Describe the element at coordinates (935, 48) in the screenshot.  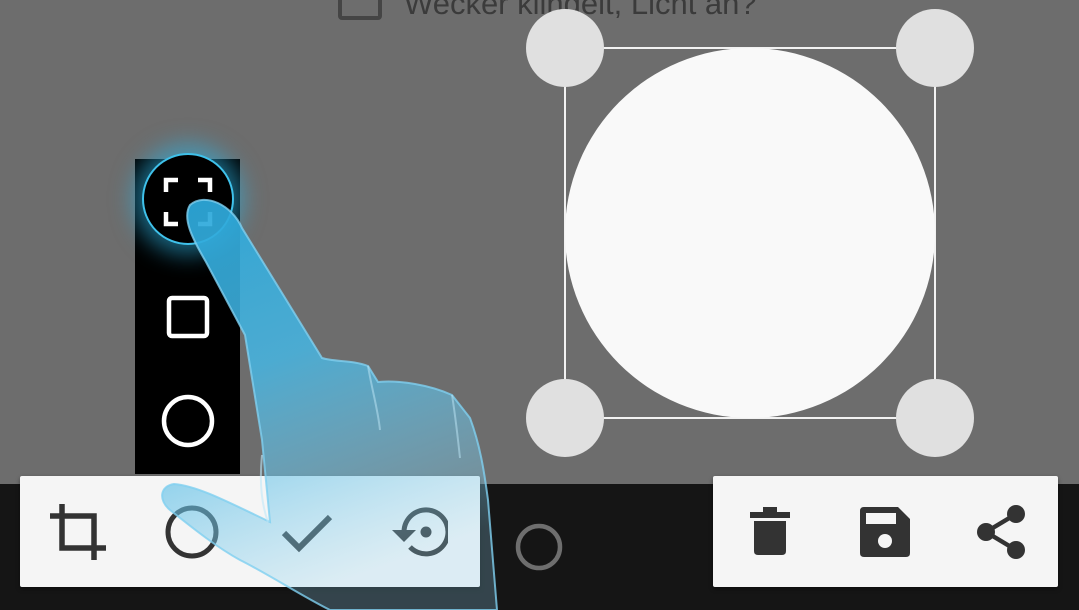
I see `crop-handle-top-right` at that location.